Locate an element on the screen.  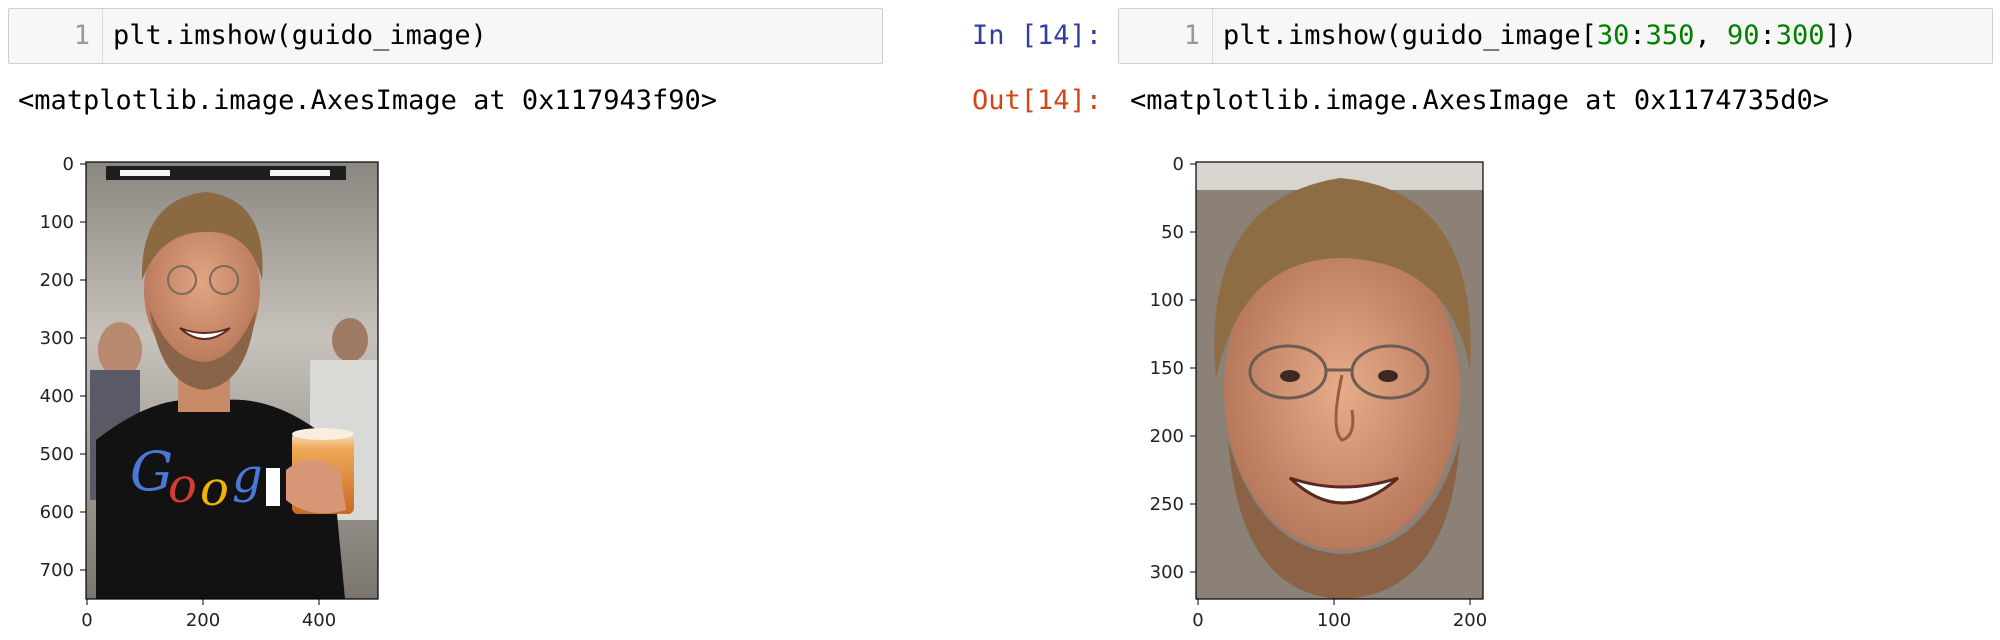
svg-text: G is located at coordinates (151, 471).